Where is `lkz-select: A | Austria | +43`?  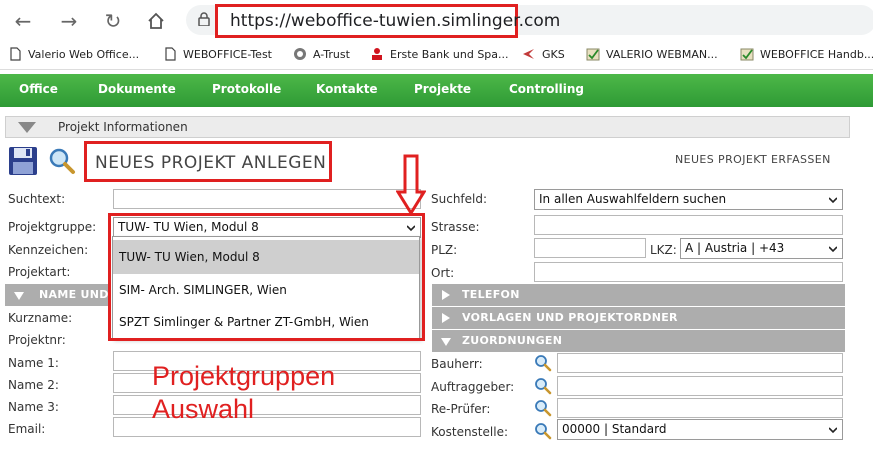 lkz-select: A | Austria | +43 is located at coordinates (761, 248).